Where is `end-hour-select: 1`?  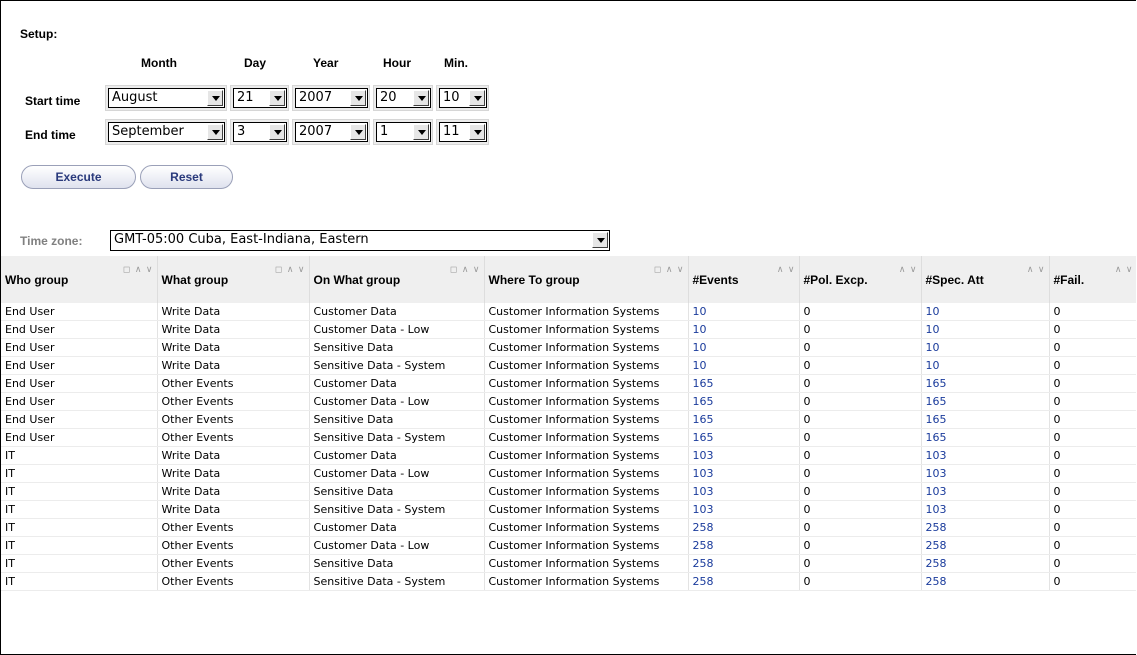 end-hour-select: 1 is located at coordinates (403, 132).